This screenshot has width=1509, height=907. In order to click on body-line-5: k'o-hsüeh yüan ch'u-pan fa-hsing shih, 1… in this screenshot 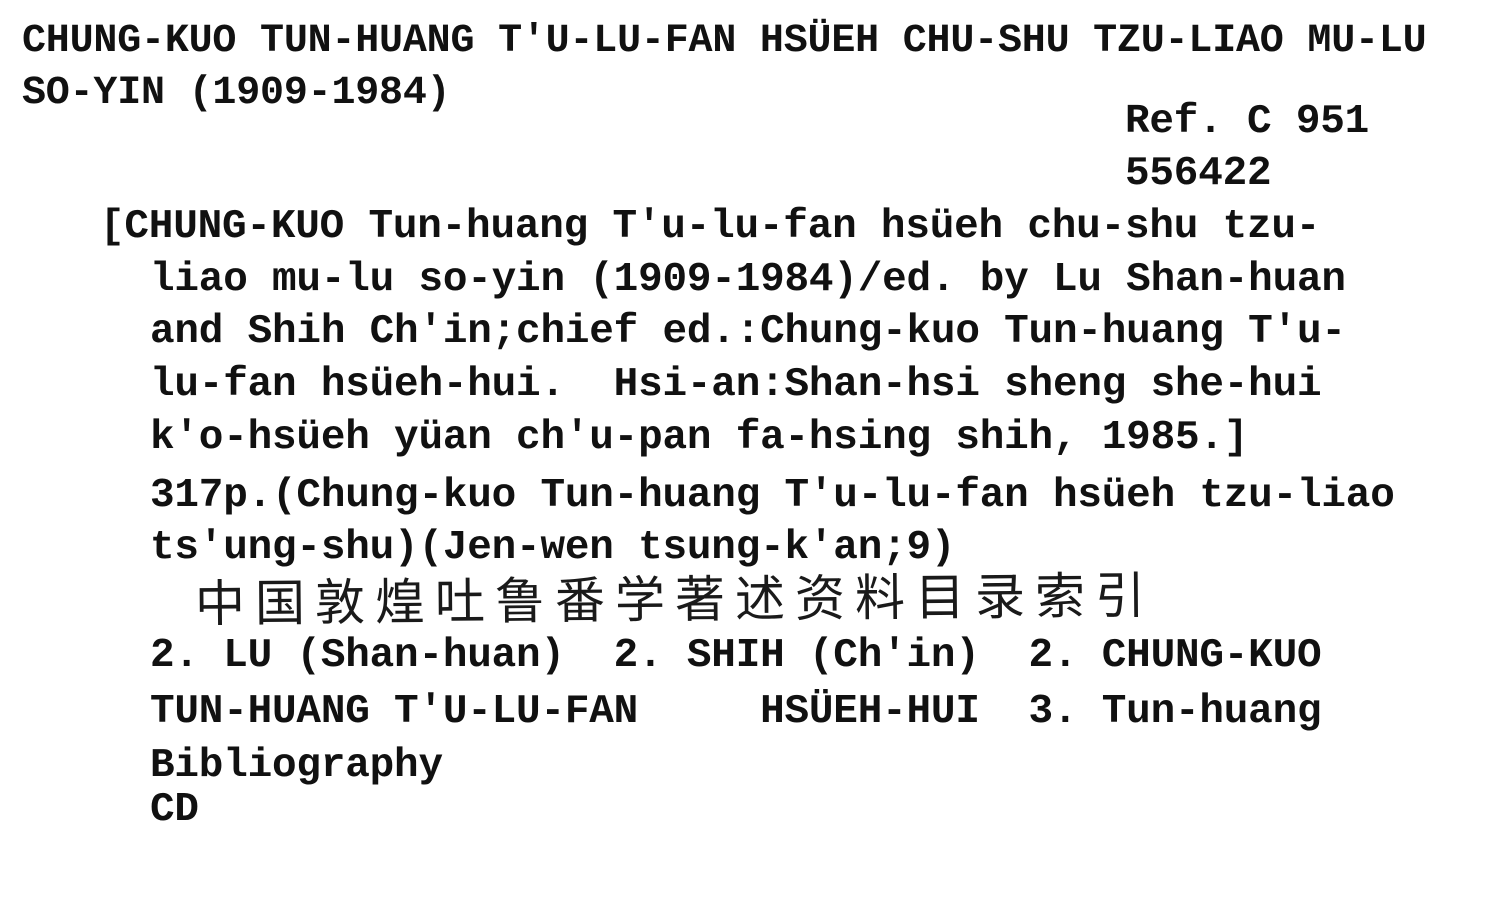, I will do `click(699, 438)`.